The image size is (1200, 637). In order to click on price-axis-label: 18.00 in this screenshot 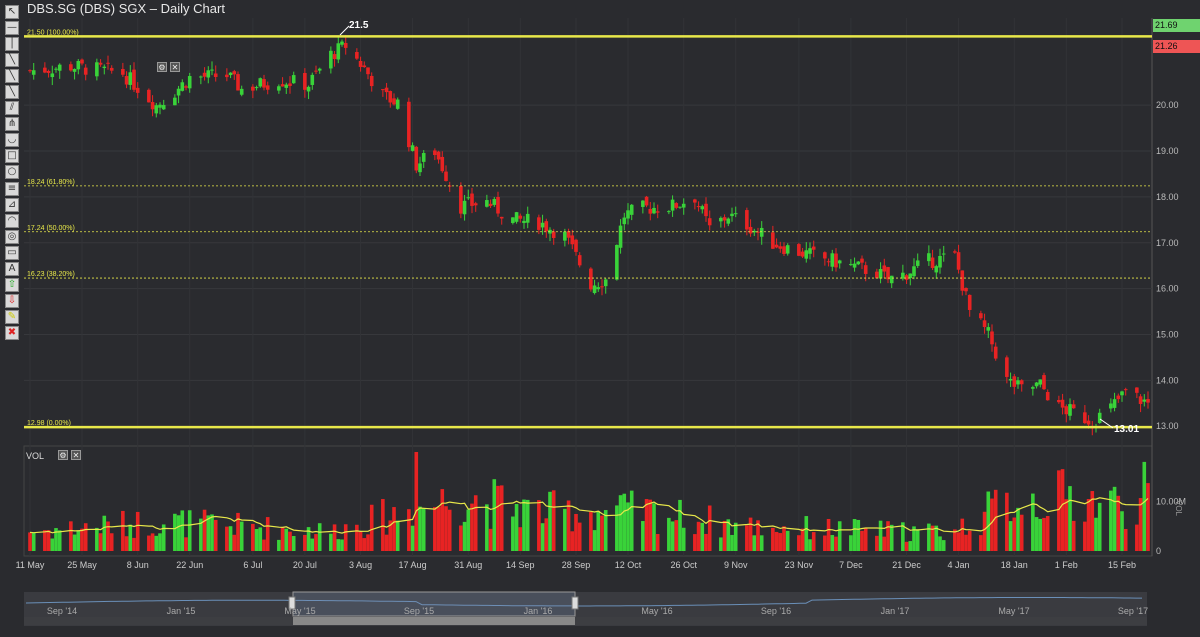, I will do `click(1167, 197)`.